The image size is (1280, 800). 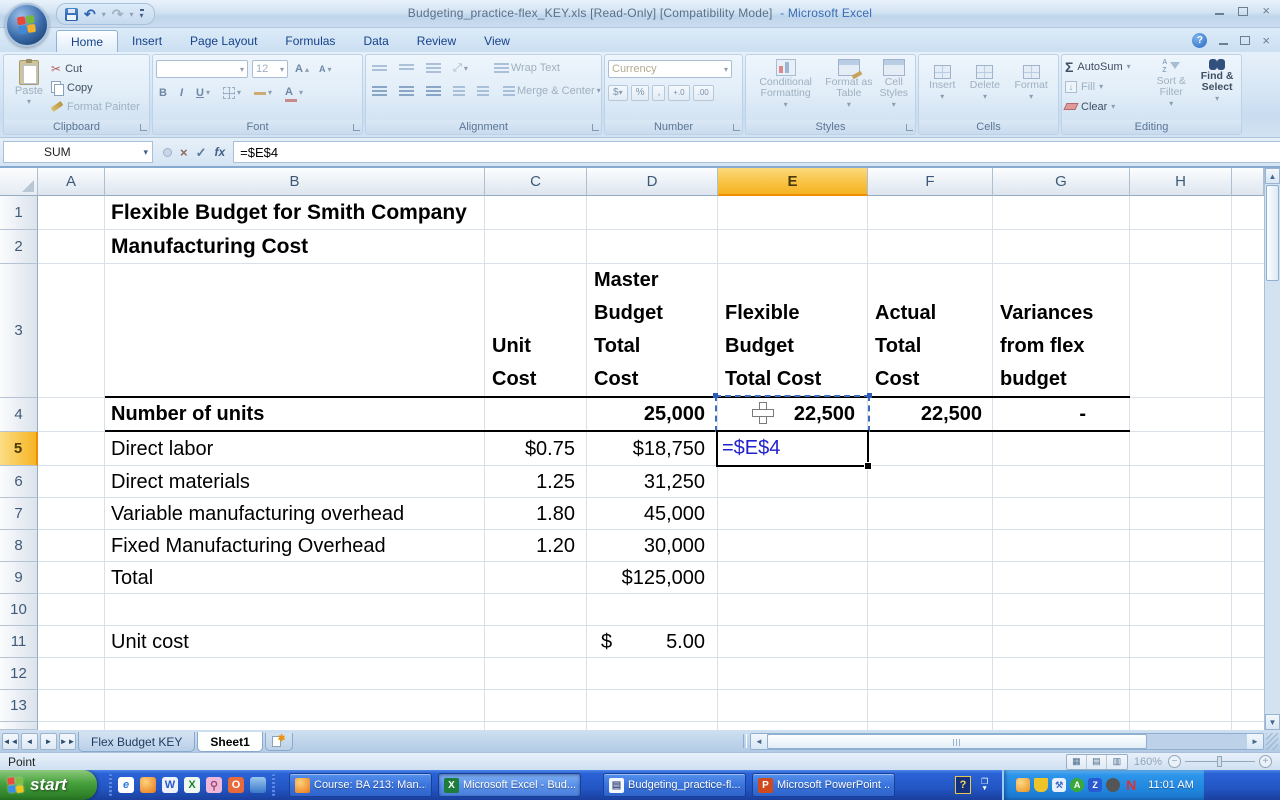 What do you see at coordinates (1171, 88) in the screenshot?
I see `sort-filter-button: AZ Sort & Filter ▾` at bounding box center [1171, 88].